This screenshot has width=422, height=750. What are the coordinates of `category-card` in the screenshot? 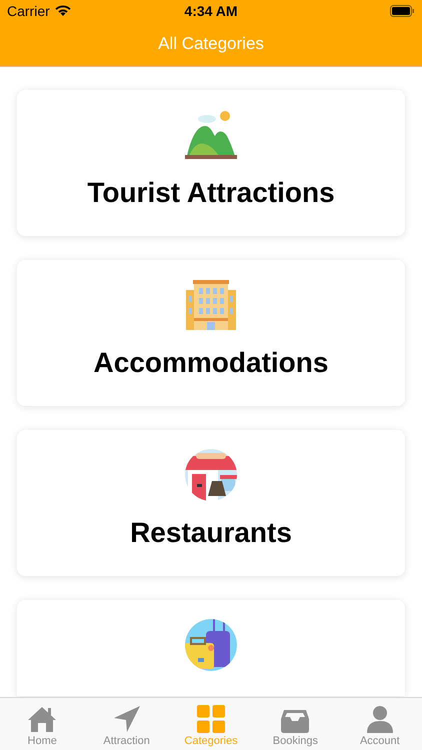 It's located at (211, 648).